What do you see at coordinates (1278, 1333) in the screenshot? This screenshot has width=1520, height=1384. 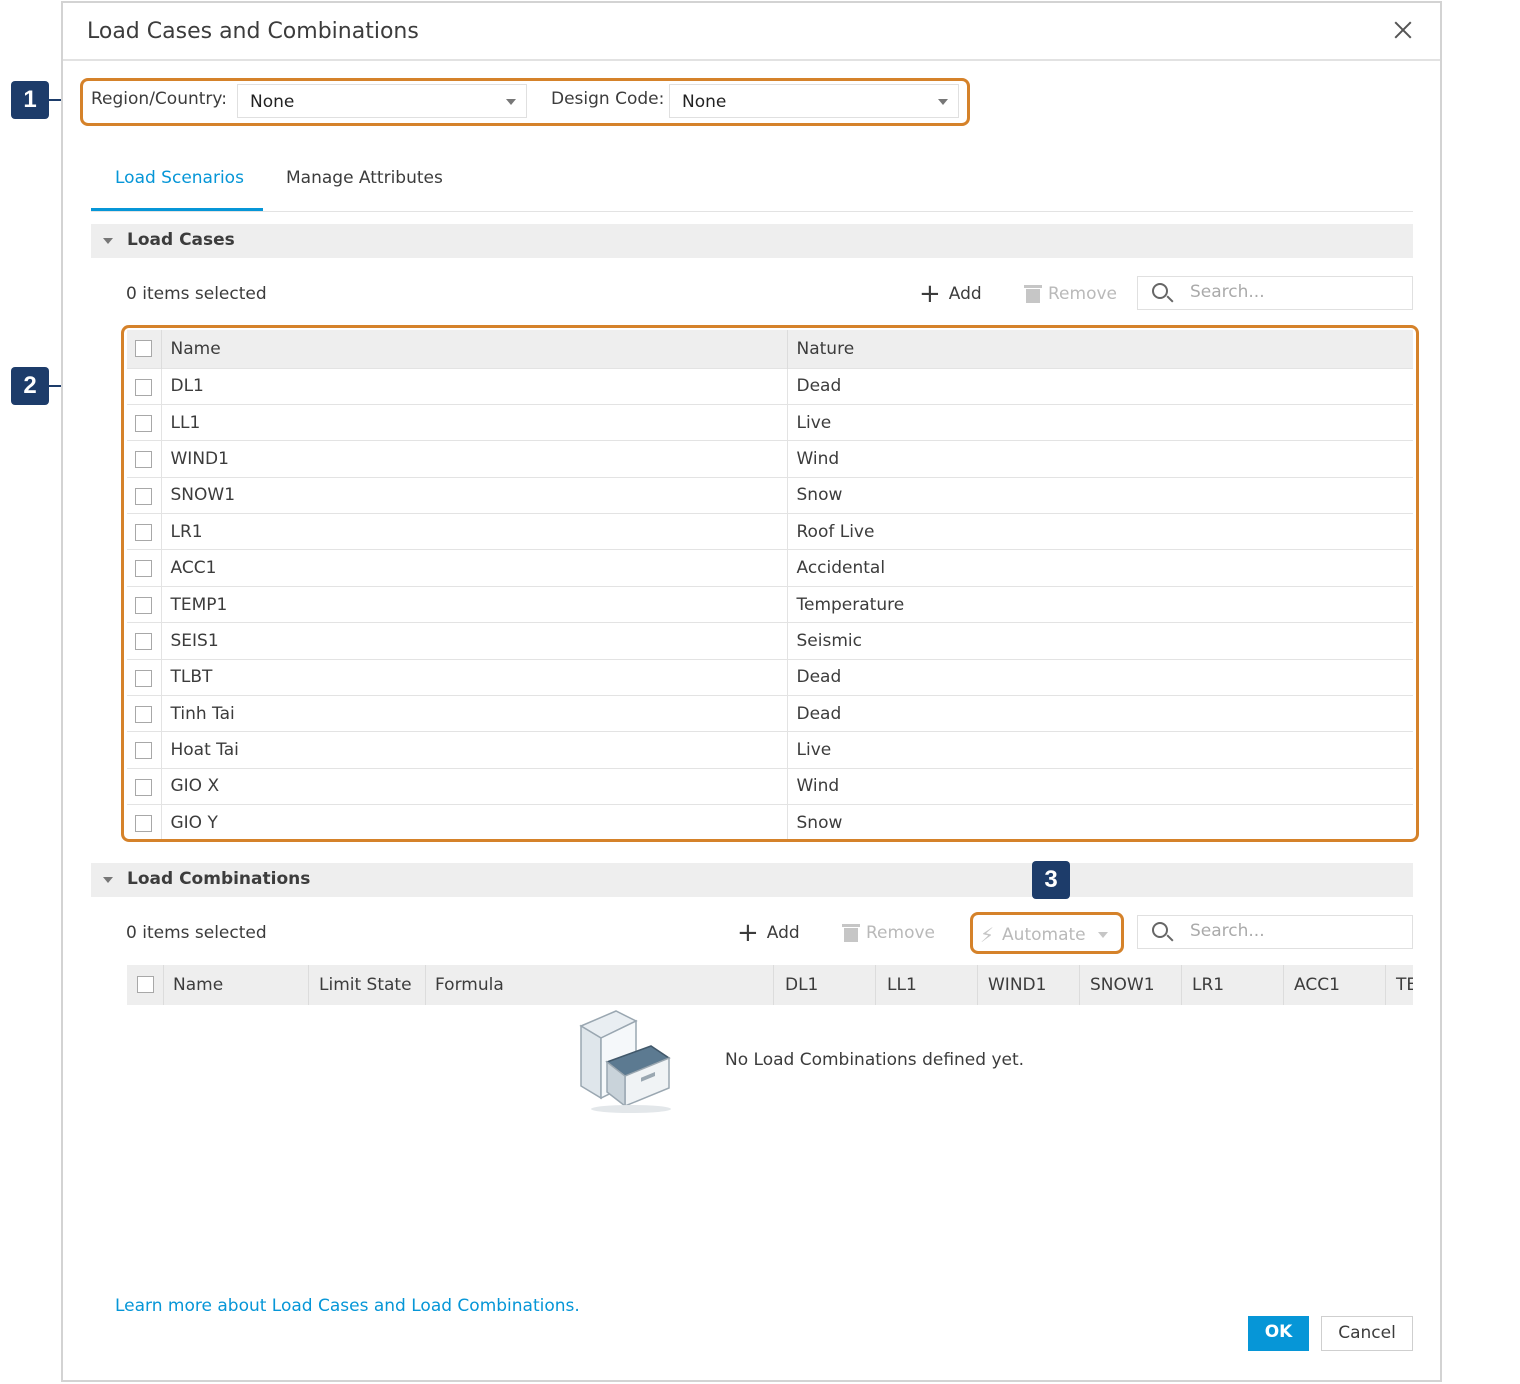 I see `ok-button: OK` at bounding box center [1278, 1333].